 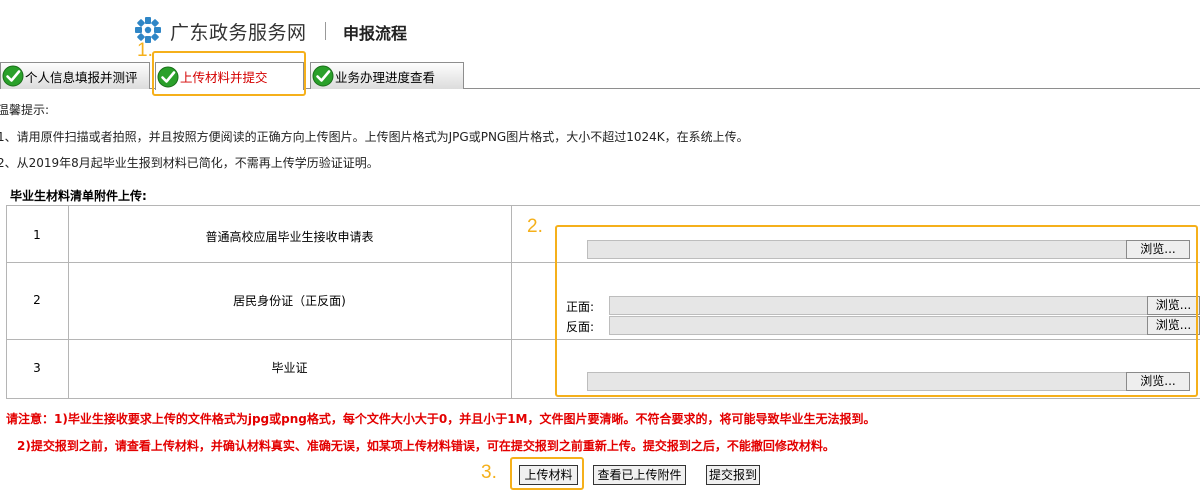 I want to click on tab-personal-info-label: 个人信息填报并测评, so click(x=81, y=77).